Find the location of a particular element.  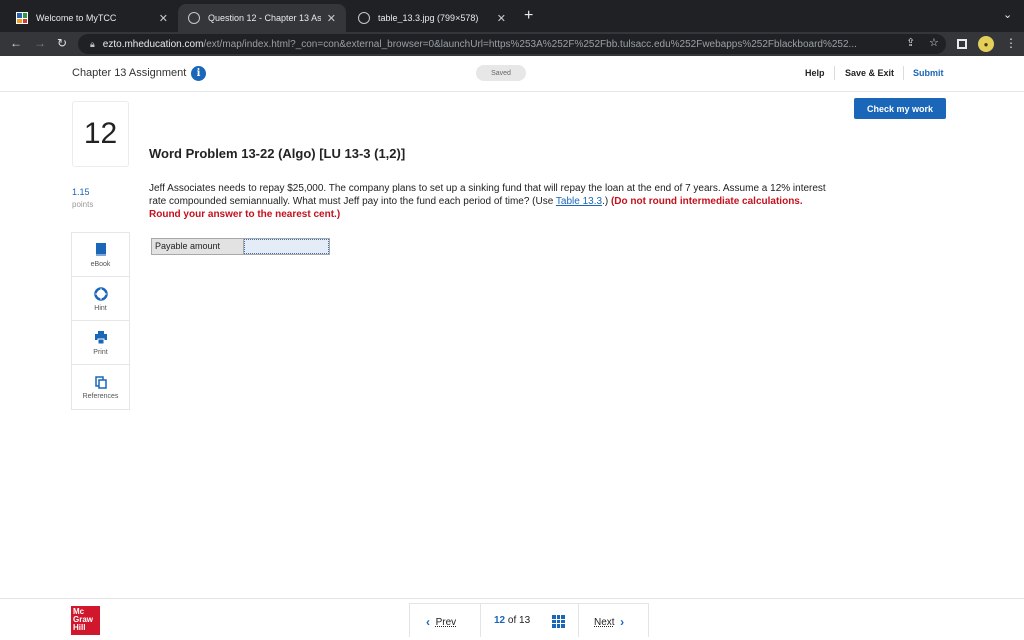

forward-arrow-icon: → is located at coordinates (40, 43).